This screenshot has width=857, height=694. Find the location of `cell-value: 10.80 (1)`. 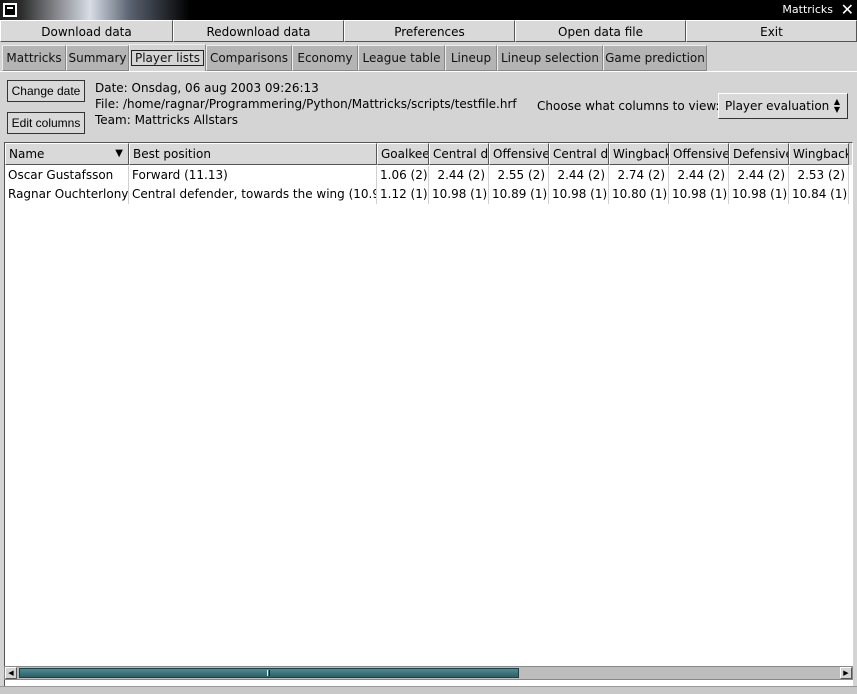

cell-value: 10.80 (1) is located at coordinates (639, 194).